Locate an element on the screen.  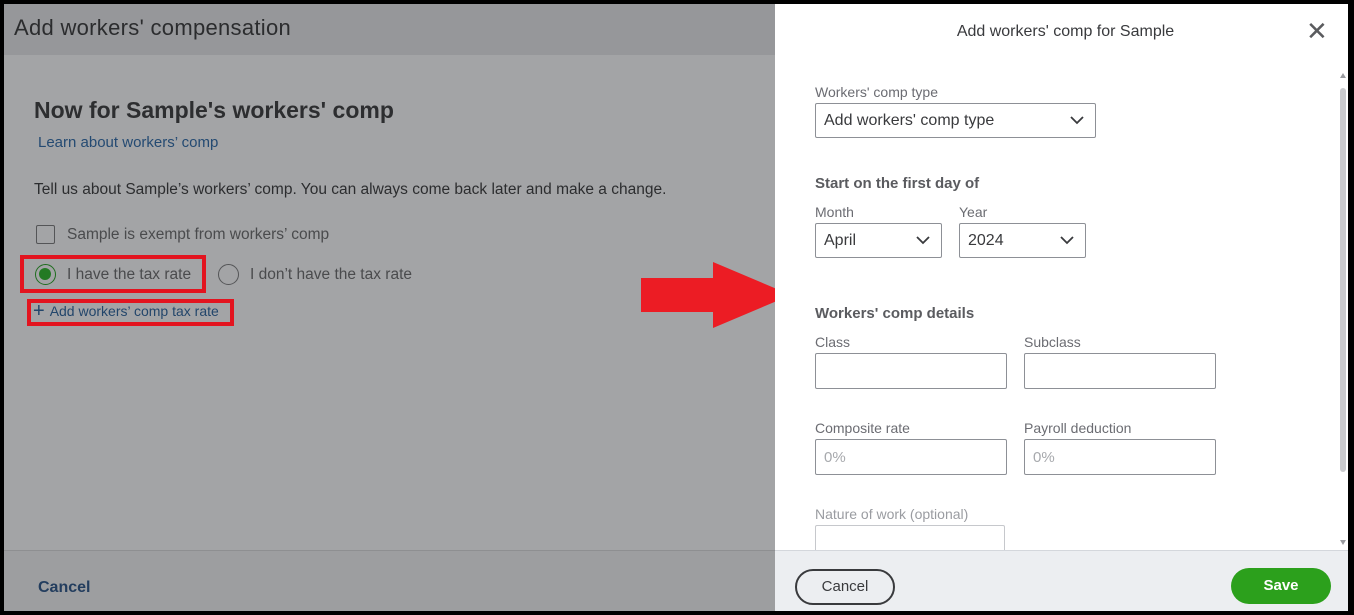
composite-rate-label: Composite rate is located at coordinates (862, 428).